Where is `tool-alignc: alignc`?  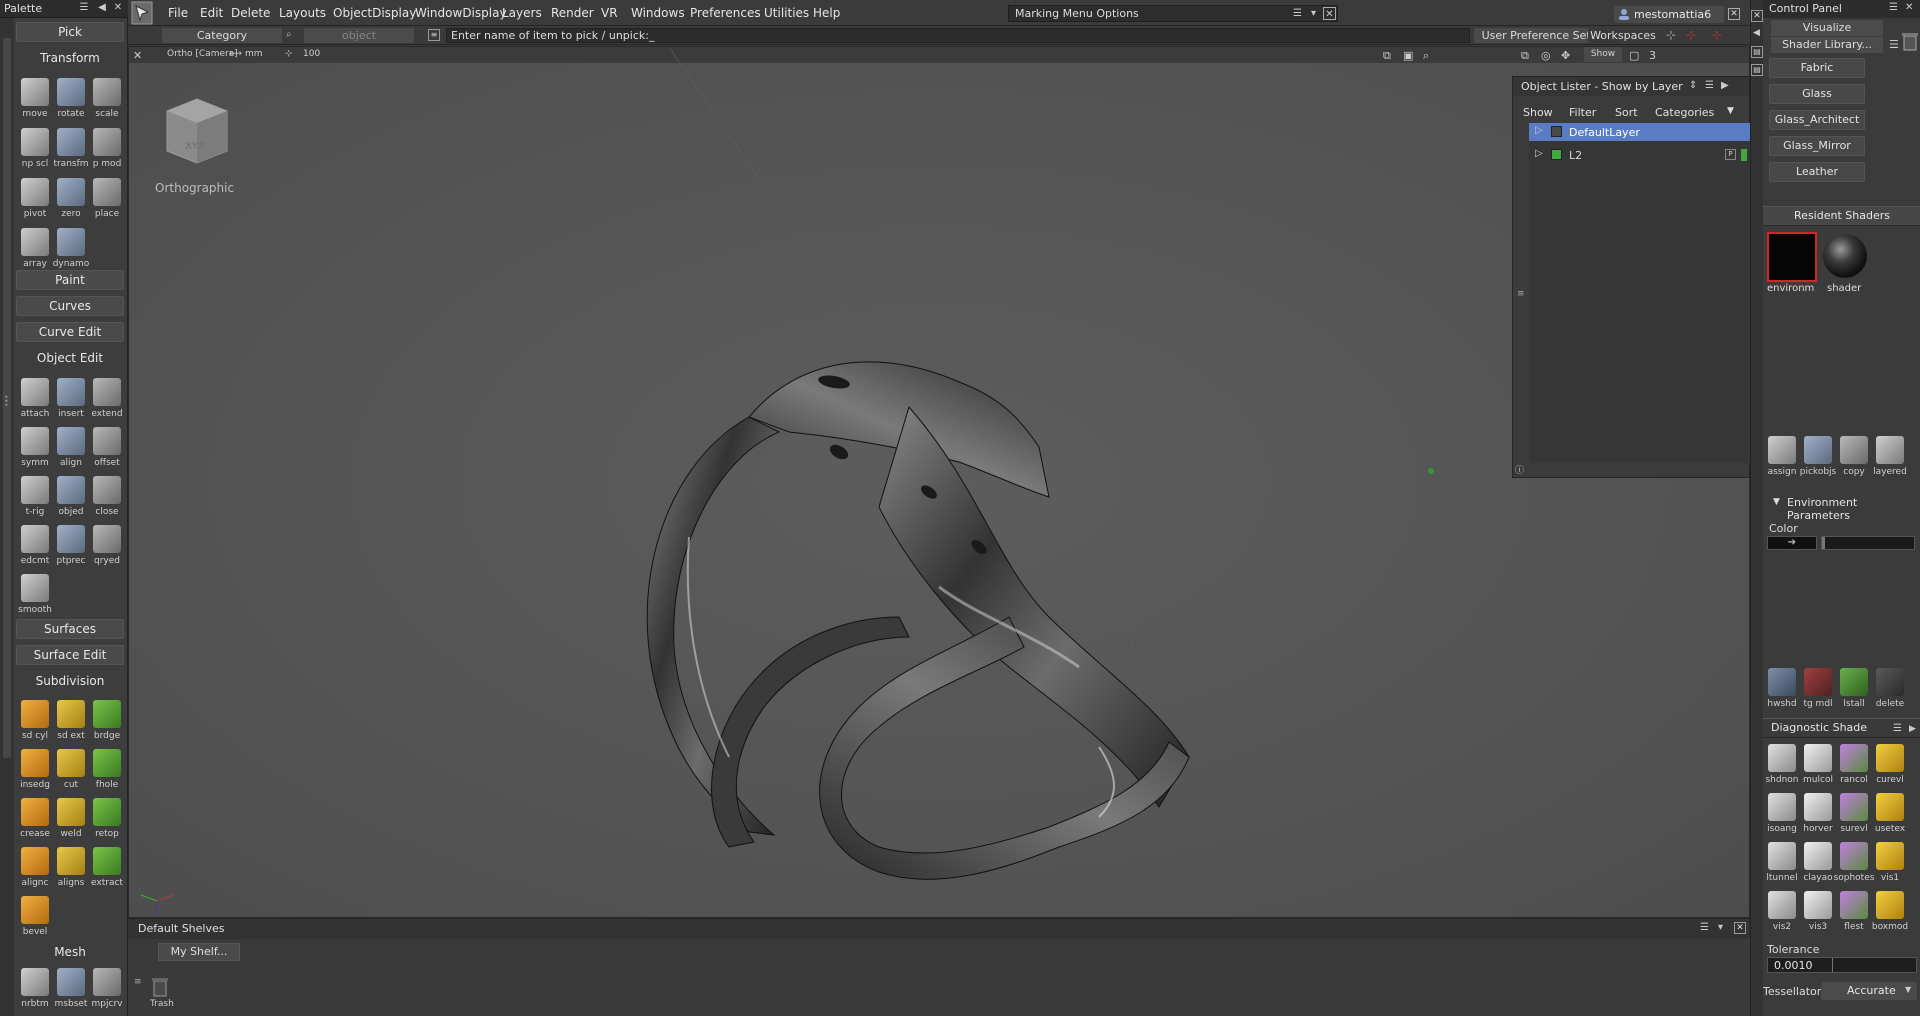 tool-alignc: alignc is located at coordinates (35, 870).